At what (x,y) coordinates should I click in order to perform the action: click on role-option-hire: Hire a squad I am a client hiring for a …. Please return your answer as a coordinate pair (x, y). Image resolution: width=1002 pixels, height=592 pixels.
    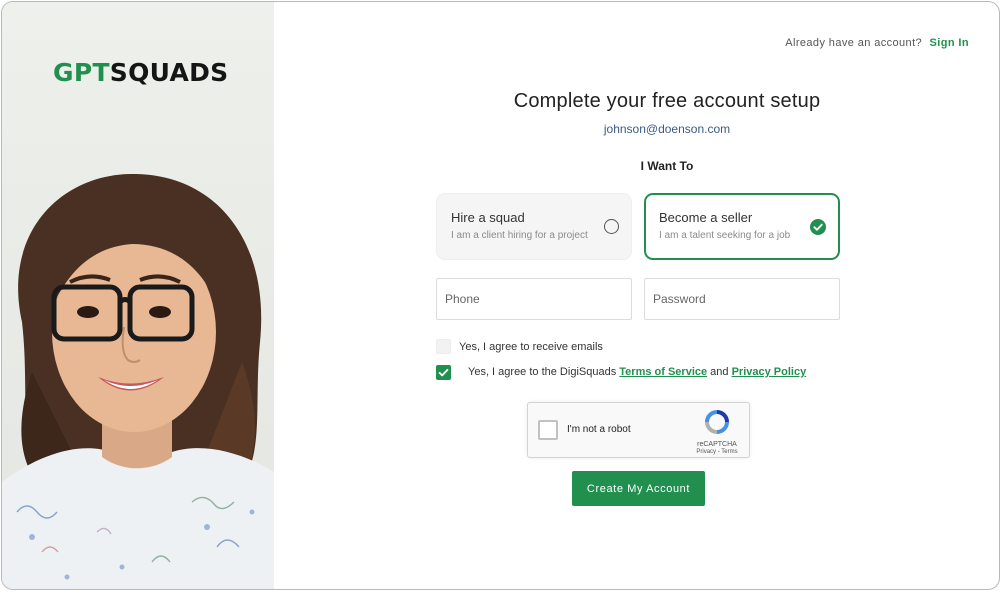
    Looking at the image, I should click on (534, 226).